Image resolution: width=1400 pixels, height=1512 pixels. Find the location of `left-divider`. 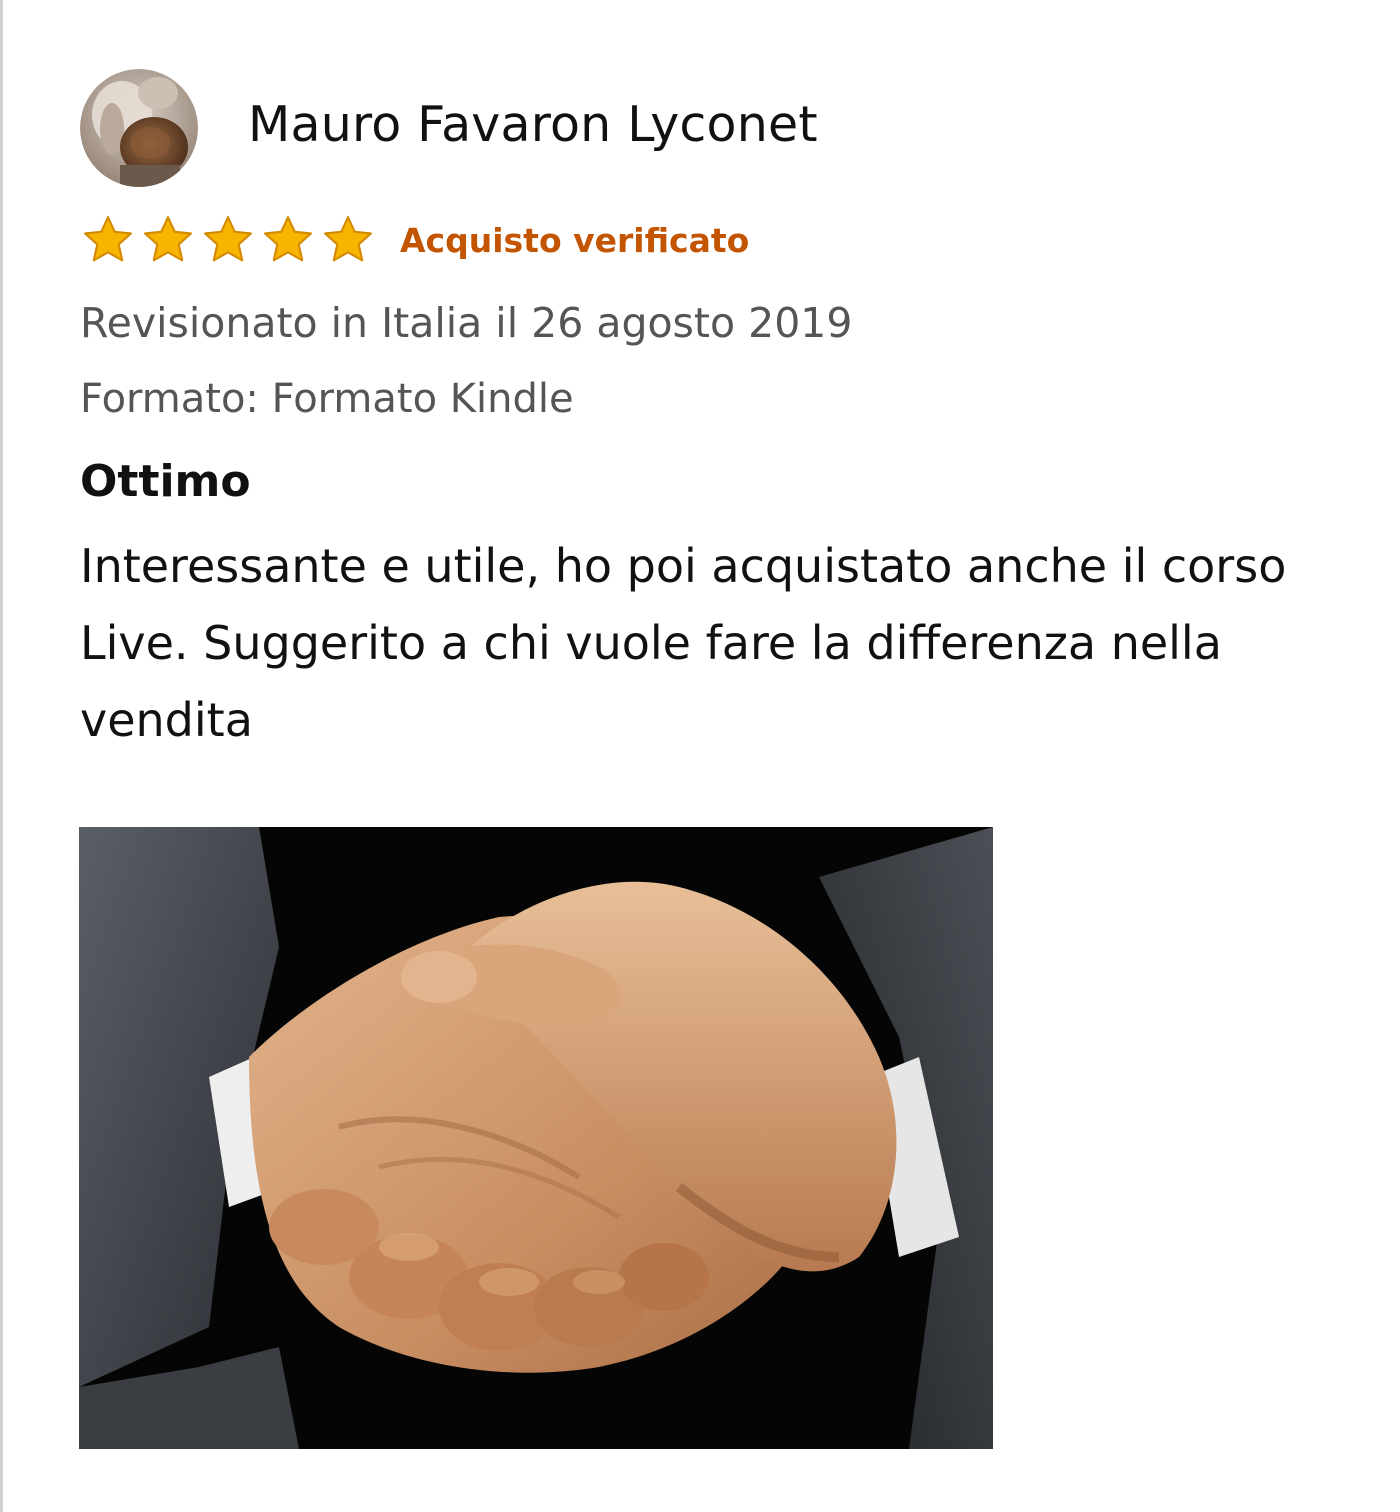

left-divider is located at coordinates (1, 756).